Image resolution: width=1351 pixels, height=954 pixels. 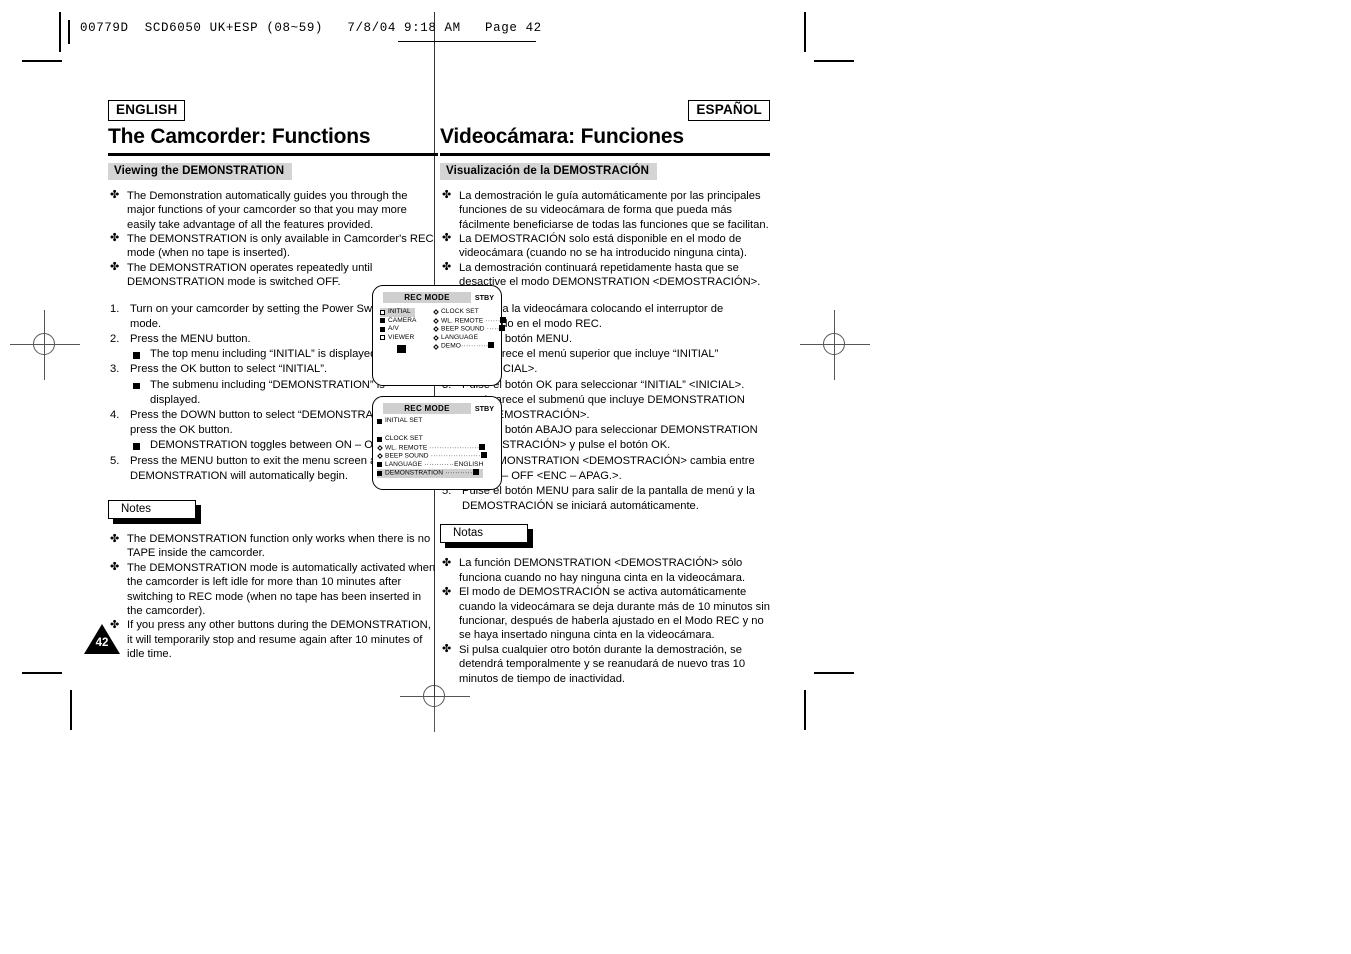 I want to click on lcd-submenu-item-demo: DEMO···········, so click(x=469, y=346).